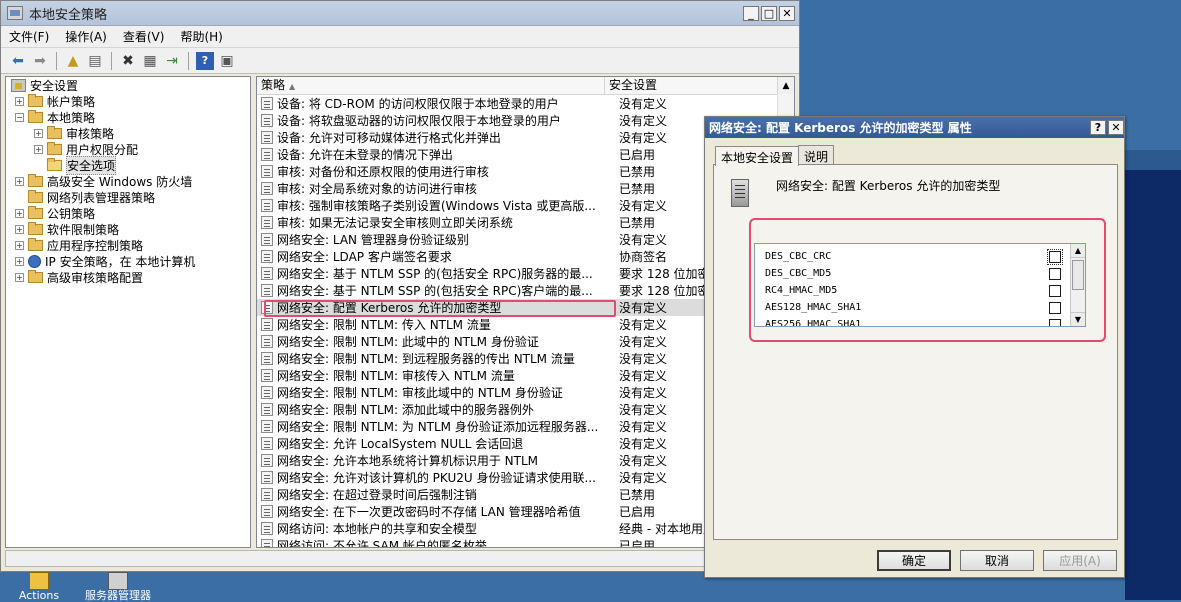 The height and width of the screenshot is (602, 1181). I want to click on policy-name-cell: 网络安全: 在下一次更改密码时不存储 LAN 管理器哈希值, so click(429, 512).